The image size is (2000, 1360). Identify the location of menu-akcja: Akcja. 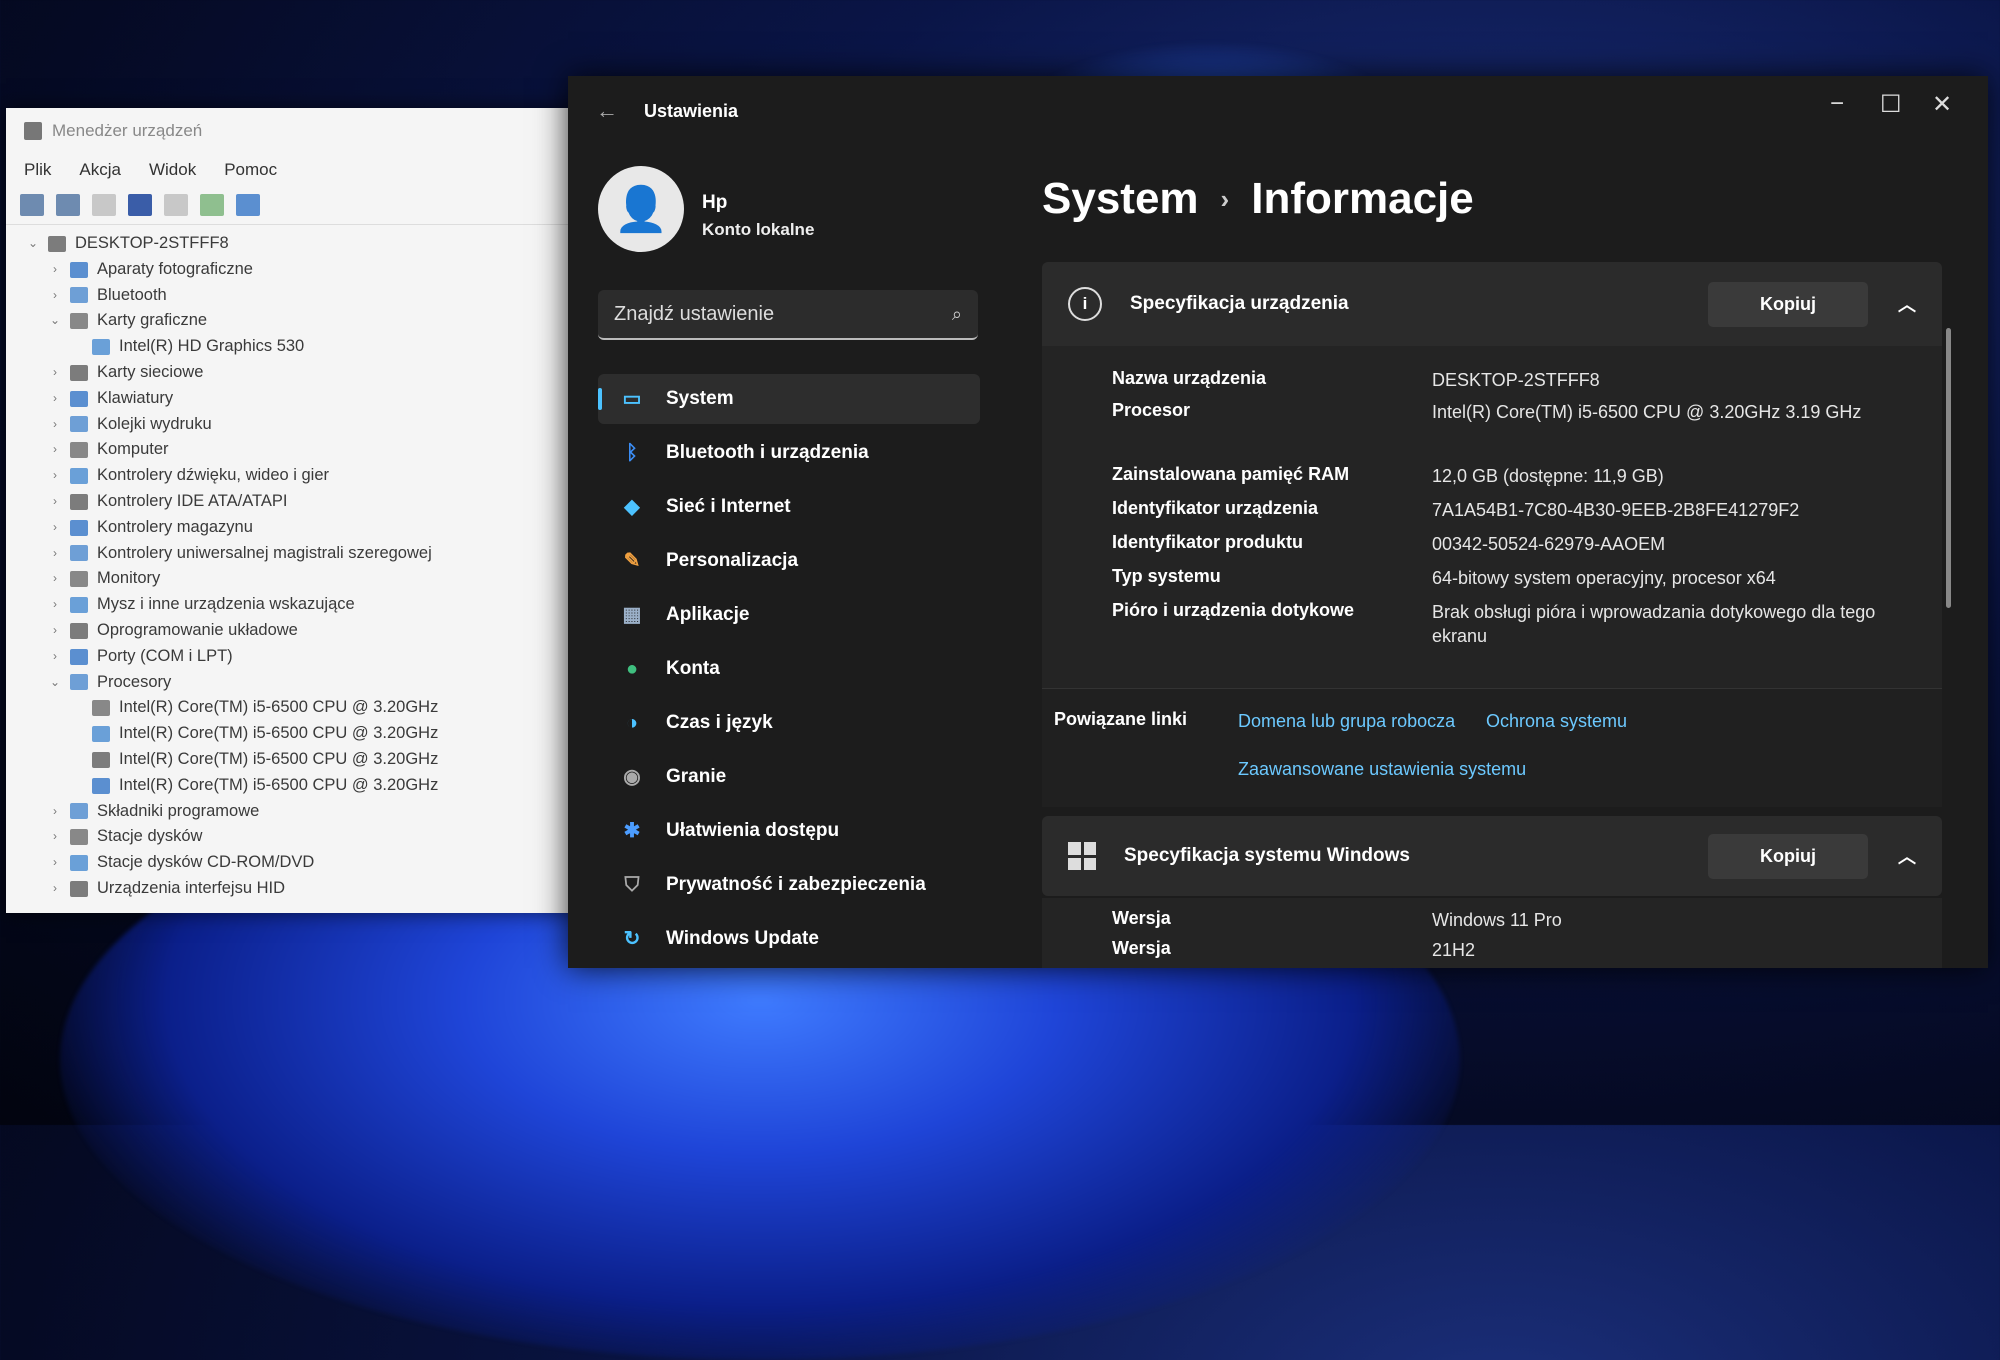
(100, 170).